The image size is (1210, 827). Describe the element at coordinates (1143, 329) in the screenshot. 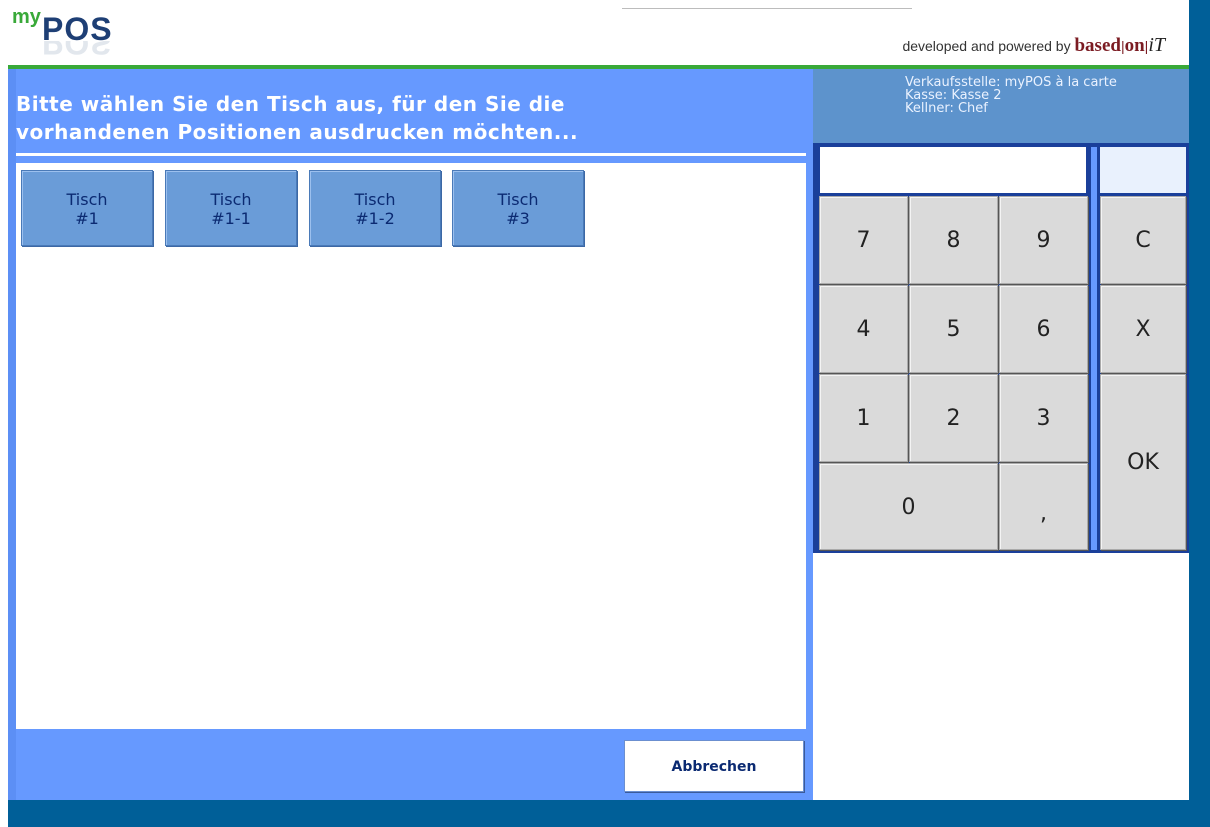

I see `delete-button: X` at that location.